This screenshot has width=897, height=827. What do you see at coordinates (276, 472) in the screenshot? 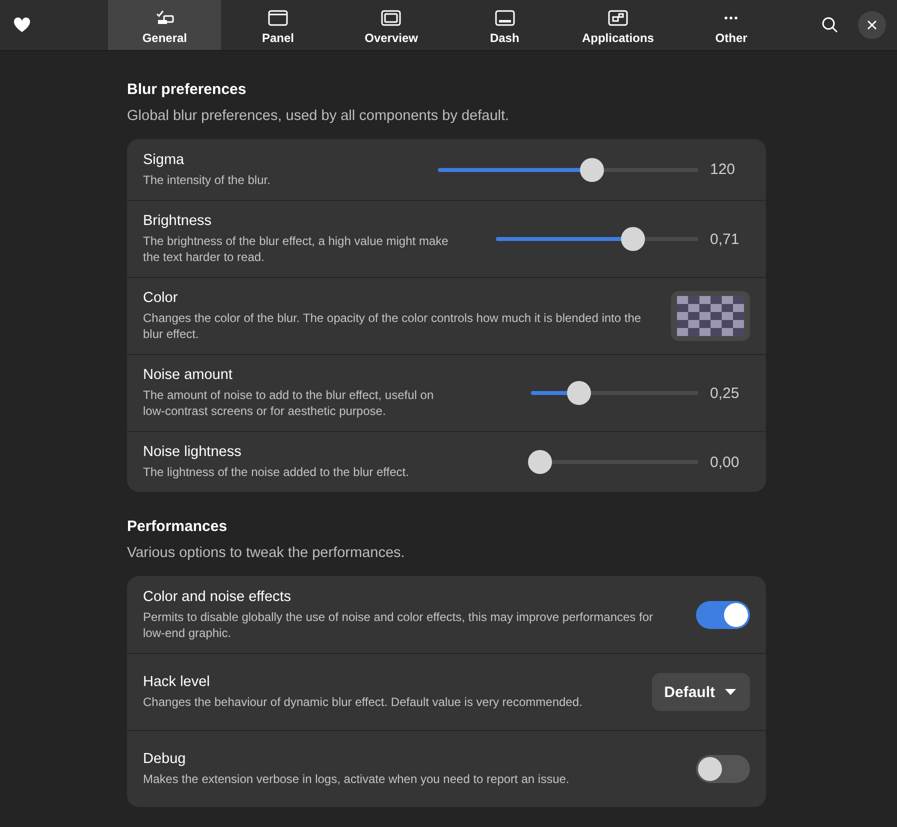
I see `setting-description: The lightness of the noise added to the blur effect.` at bounding box center [276, 472].